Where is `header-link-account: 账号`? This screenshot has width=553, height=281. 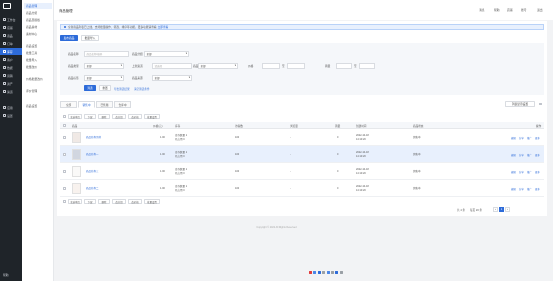 header-link-account: 账号 is located at coordinates (524, 10).